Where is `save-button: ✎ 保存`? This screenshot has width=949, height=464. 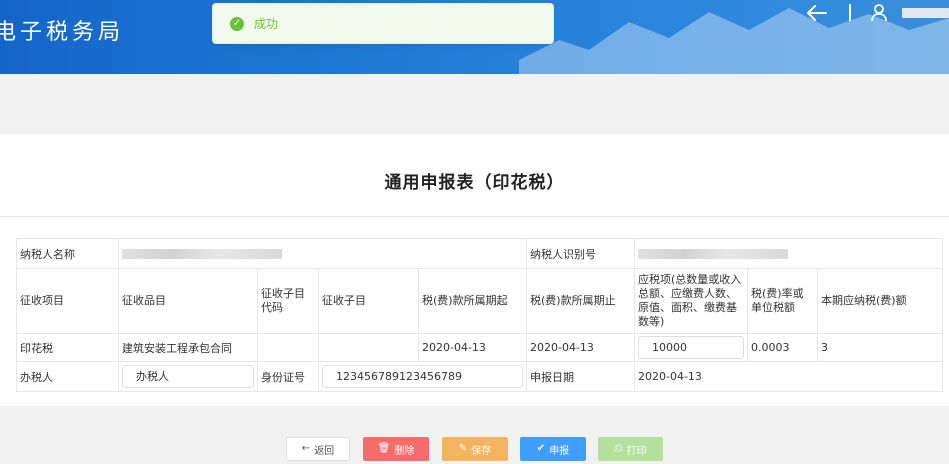 save-button: ✎ 保存 is located at coordinates (475, 449).